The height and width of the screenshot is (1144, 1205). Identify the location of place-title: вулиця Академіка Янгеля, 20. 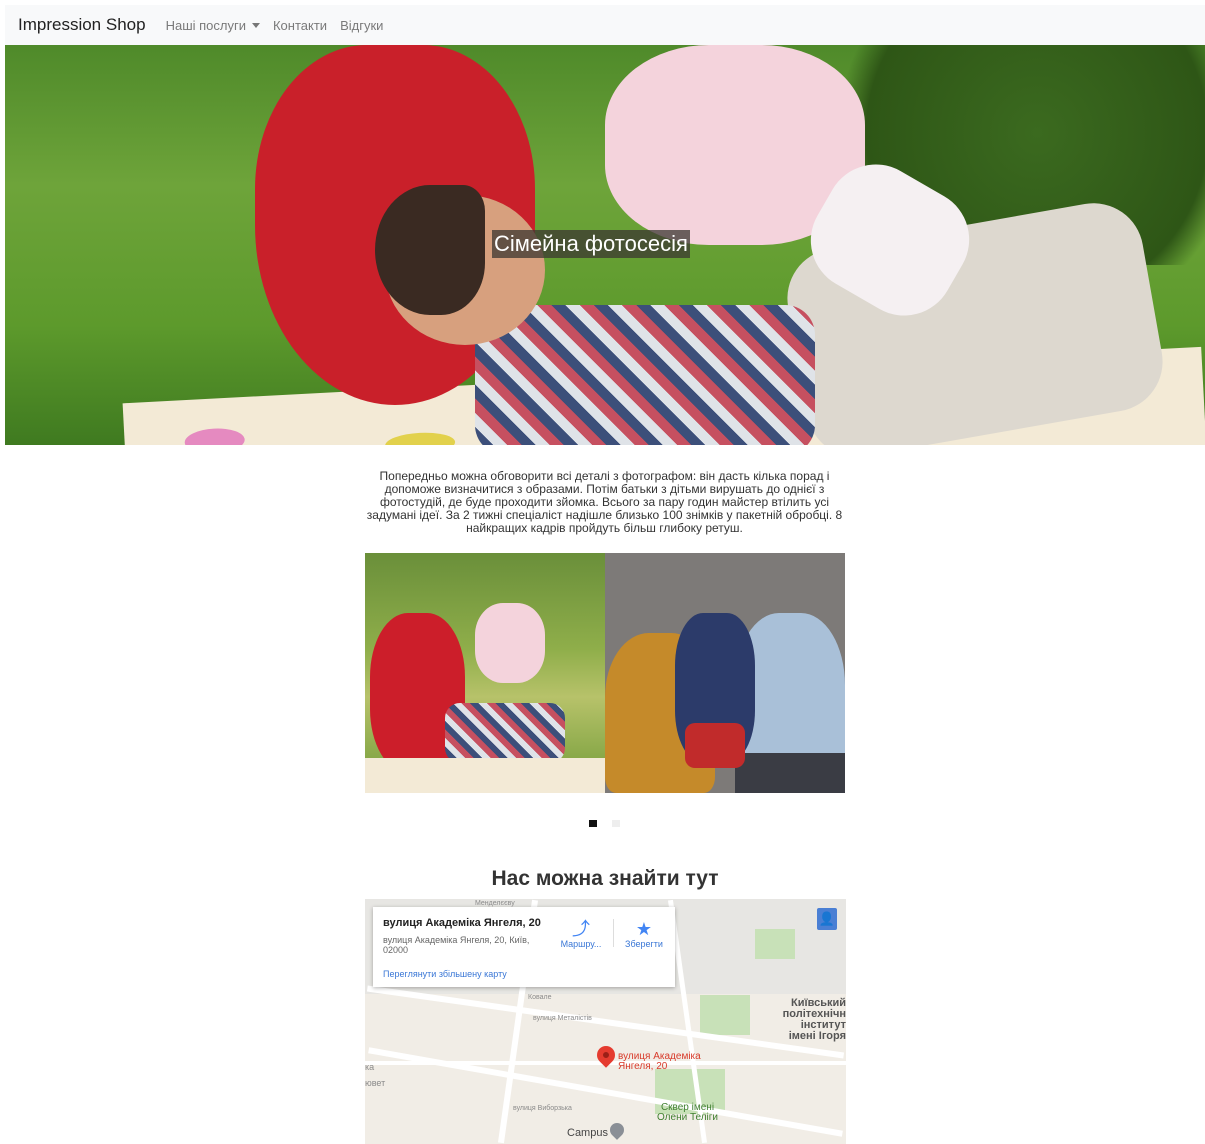
(462, 923).